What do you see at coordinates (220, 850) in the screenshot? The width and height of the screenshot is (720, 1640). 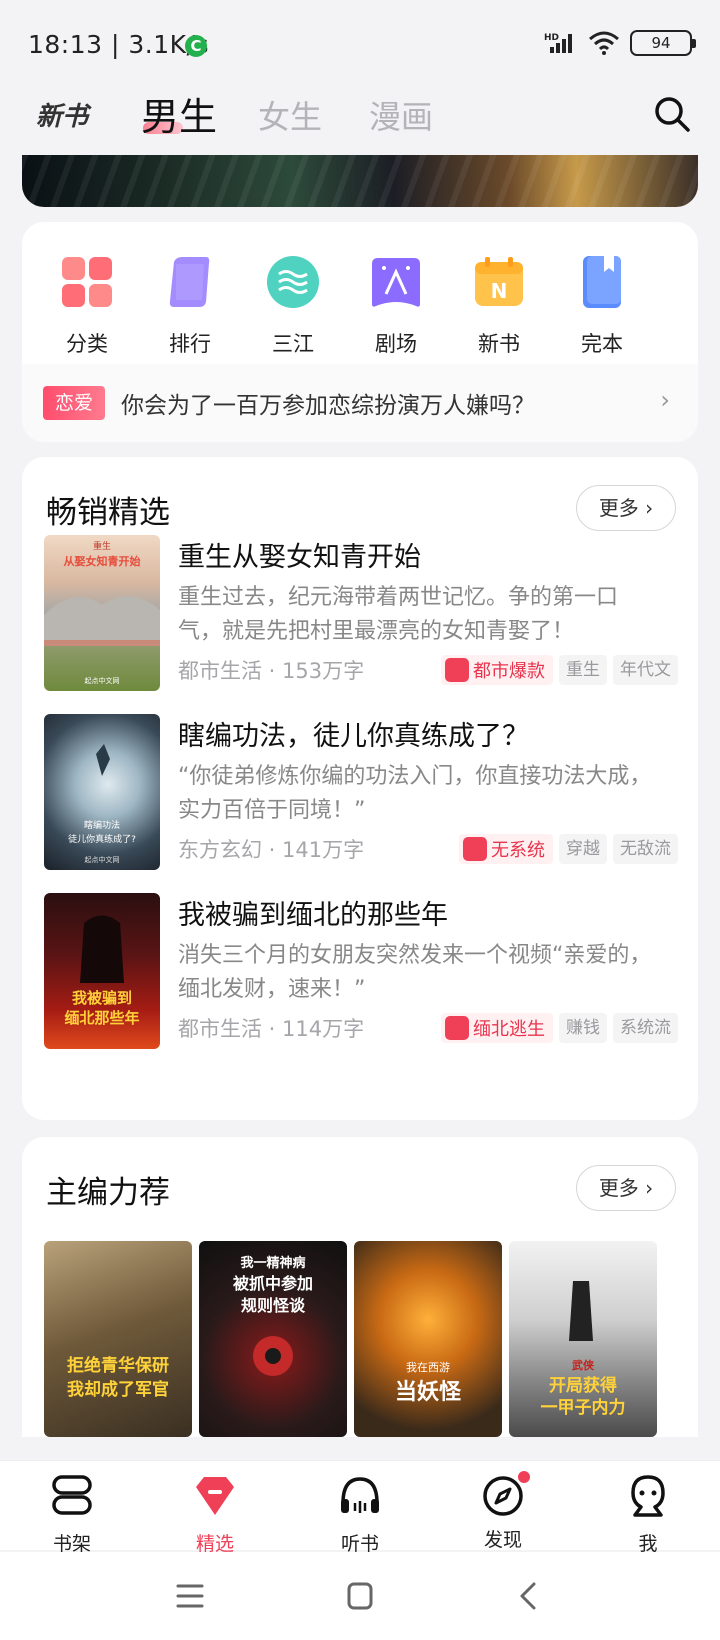 I see `book-genre: 东方玄幻` at bounding box center [220, 850].